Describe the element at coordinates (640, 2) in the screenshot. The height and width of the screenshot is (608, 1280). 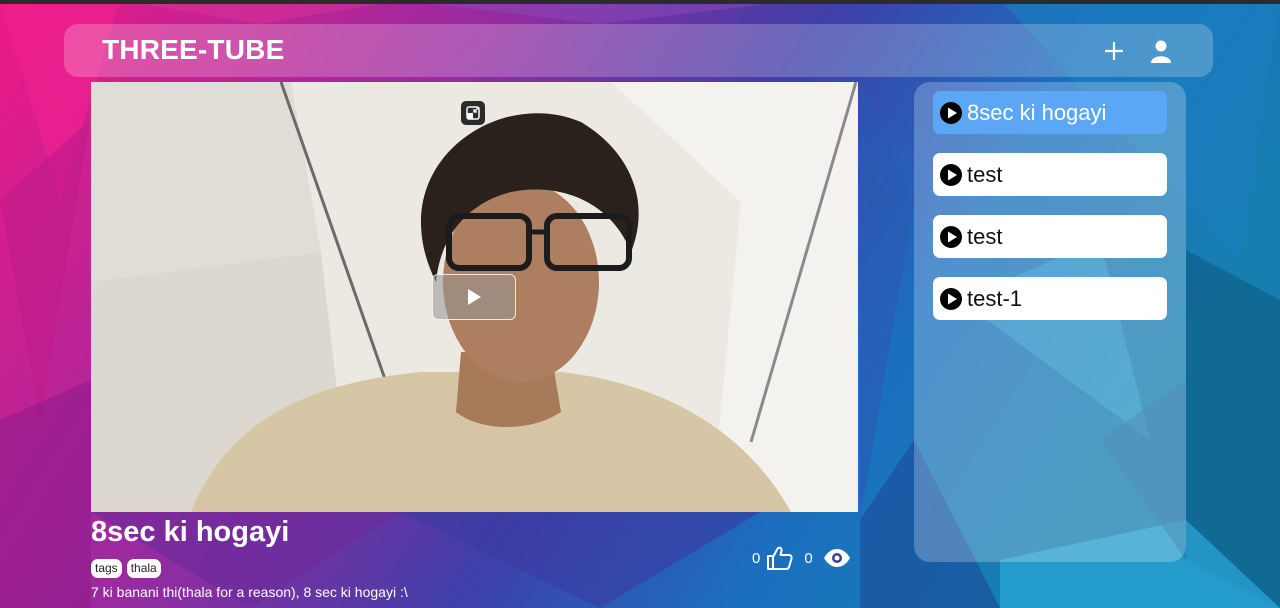
I see `window-top-strip` at that location.